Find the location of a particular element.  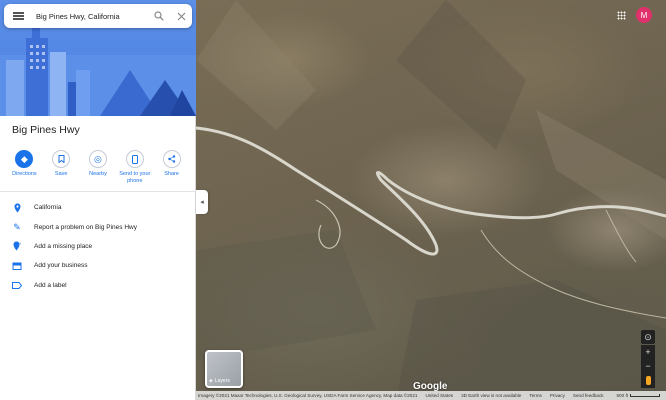

layers-icon: ◈ is located at coordinates (211, 381).